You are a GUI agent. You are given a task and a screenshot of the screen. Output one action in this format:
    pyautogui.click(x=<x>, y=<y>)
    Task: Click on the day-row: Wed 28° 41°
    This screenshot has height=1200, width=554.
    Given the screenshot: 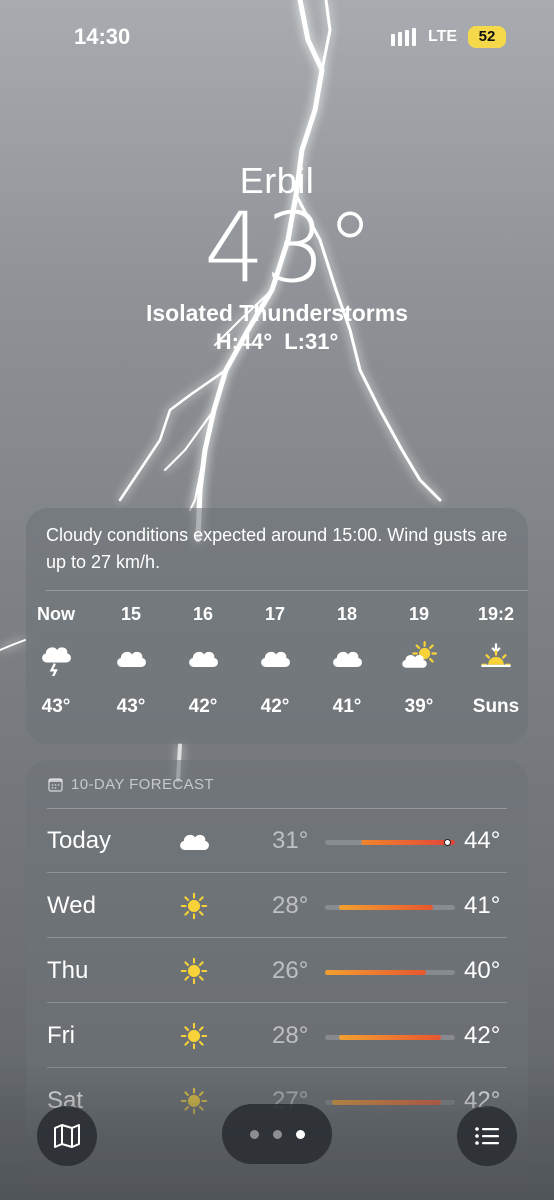 What is the action you would take?
    pyautogui.click(x=277, y=906)
    